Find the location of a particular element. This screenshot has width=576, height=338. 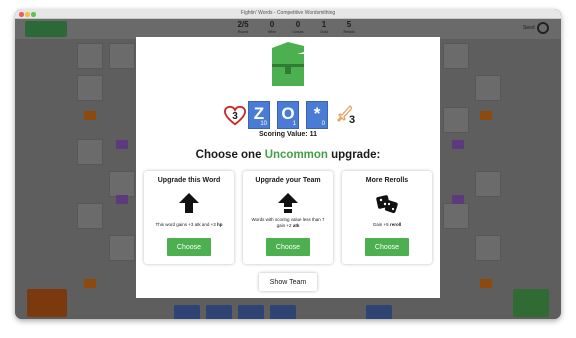

stat-losses: 0 Losses is located at coordinates (298, 27).